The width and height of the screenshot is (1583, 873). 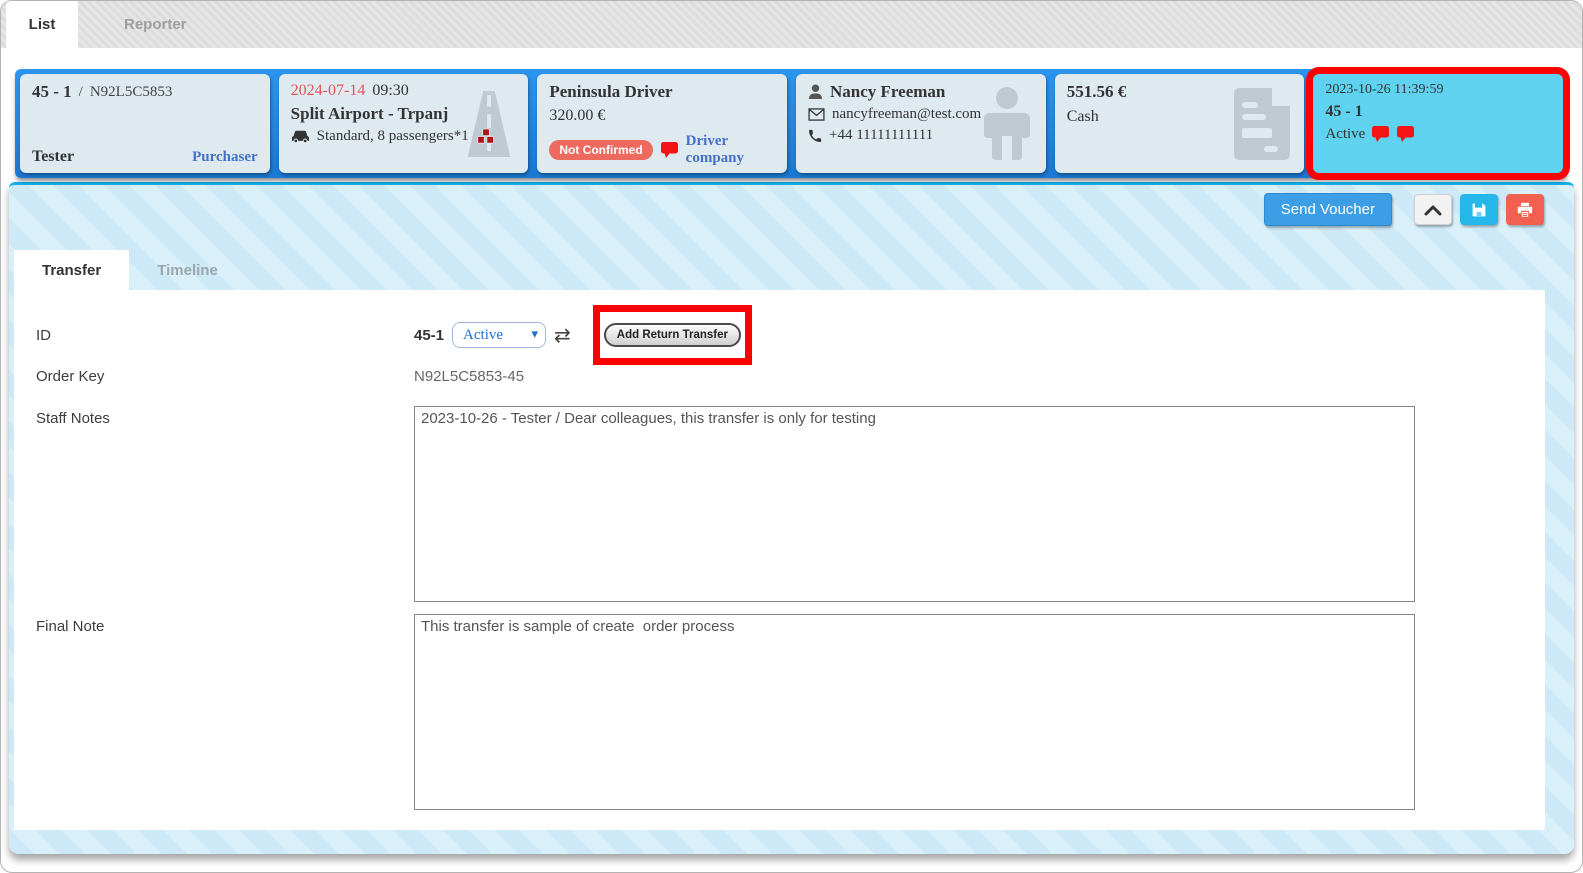 I want to click on annotation-rectangle: Add Return Transfer, so click(x=672, y=335).